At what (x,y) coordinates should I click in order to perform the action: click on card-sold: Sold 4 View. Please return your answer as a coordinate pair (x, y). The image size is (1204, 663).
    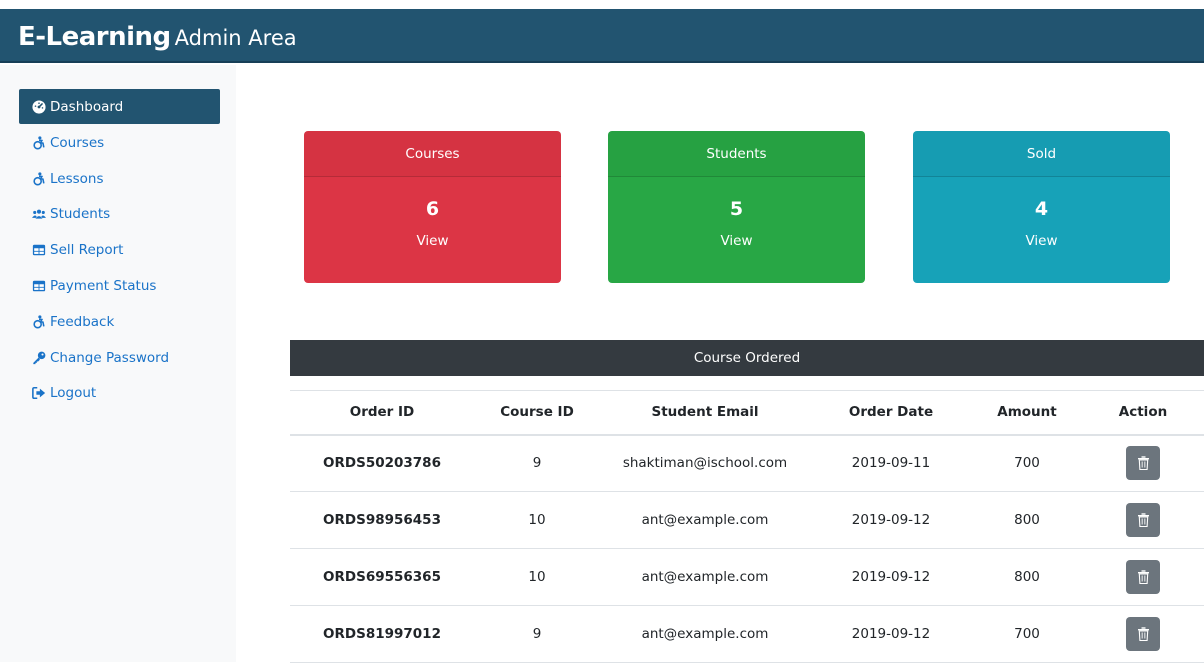
    Looking at the image, I should click on (1041, 207).